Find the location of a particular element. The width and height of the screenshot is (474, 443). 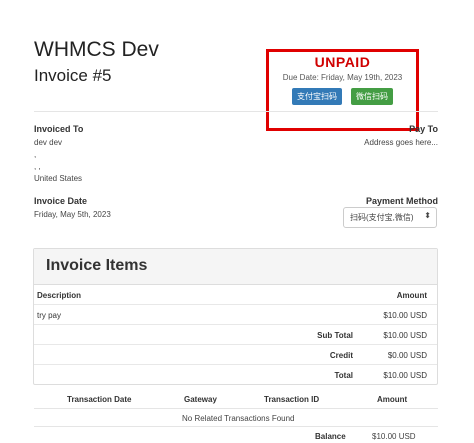

select-arrows-icon: ⬍ is located at coordinates (427, 215).